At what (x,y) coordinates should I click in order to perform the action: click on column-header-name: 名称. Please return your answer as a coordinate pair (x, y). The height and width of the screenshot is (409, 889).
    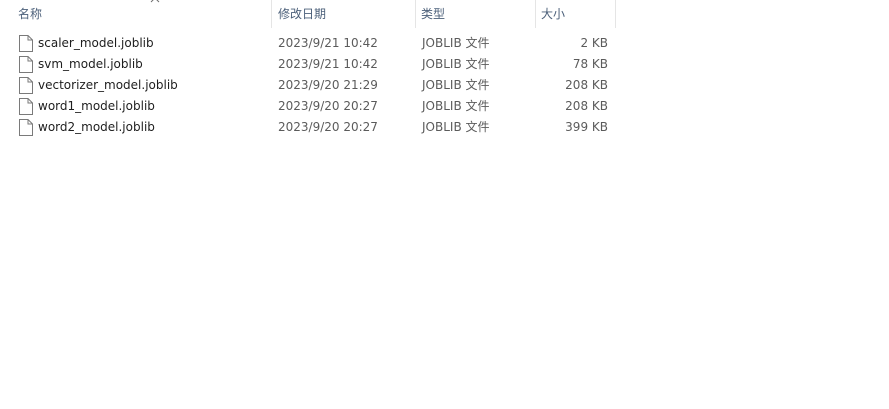
    Looking at the image, I should click on (142, 14).